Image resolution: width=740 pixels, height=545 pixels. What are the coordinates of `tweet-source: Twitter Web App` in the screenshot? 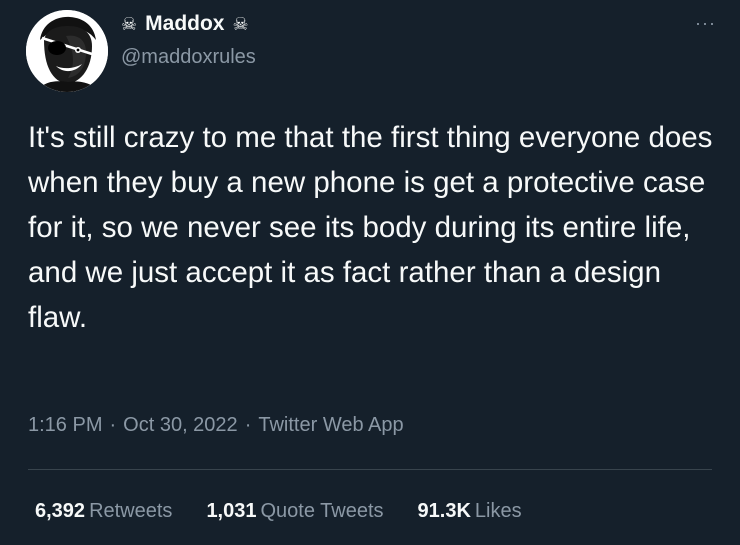 It's located at (330, 425).